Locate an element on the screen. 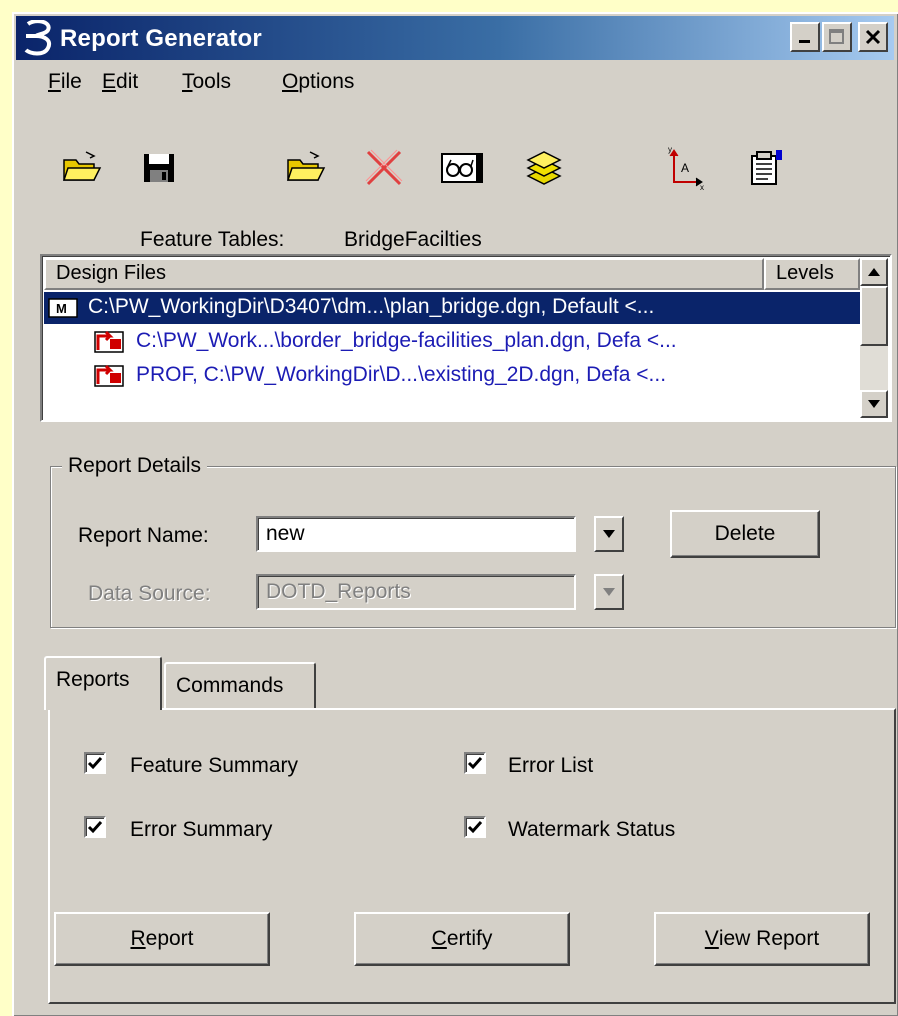 The width and height of the screenshot is (898, 1016). report-name-value: new is located at coordinates (285, 533).